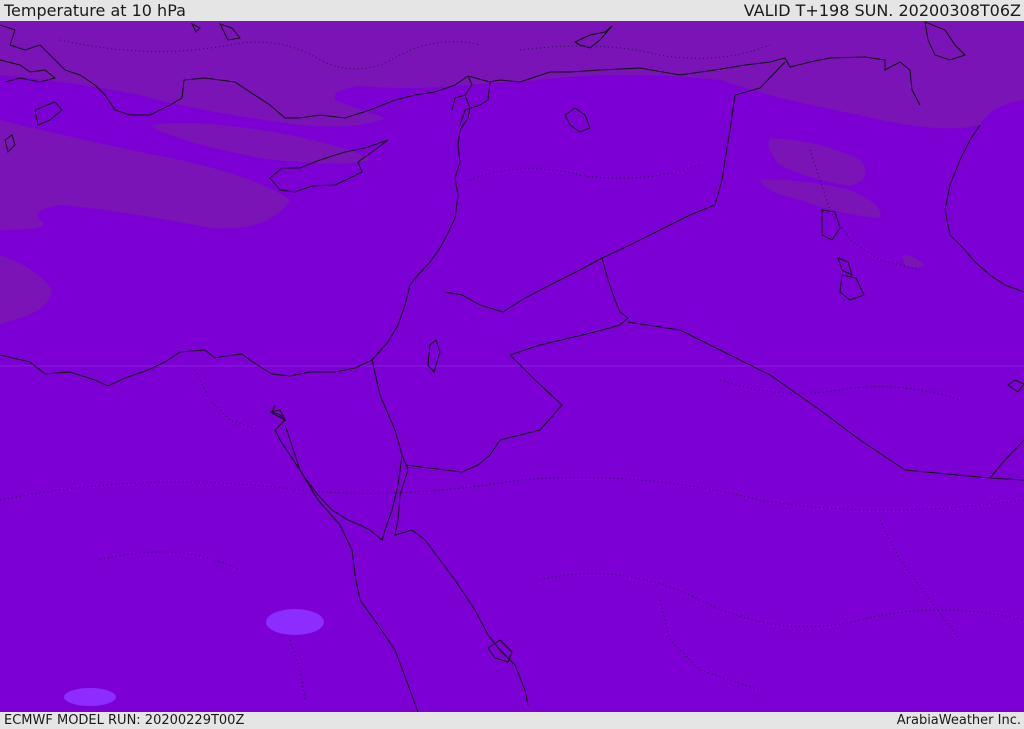 The image size is (1024, 729). What do you see at coordinates (95, 10) in the screenshot?
I see `map-title: Temperature at 10 hPa` at bounding box center [95, 10].